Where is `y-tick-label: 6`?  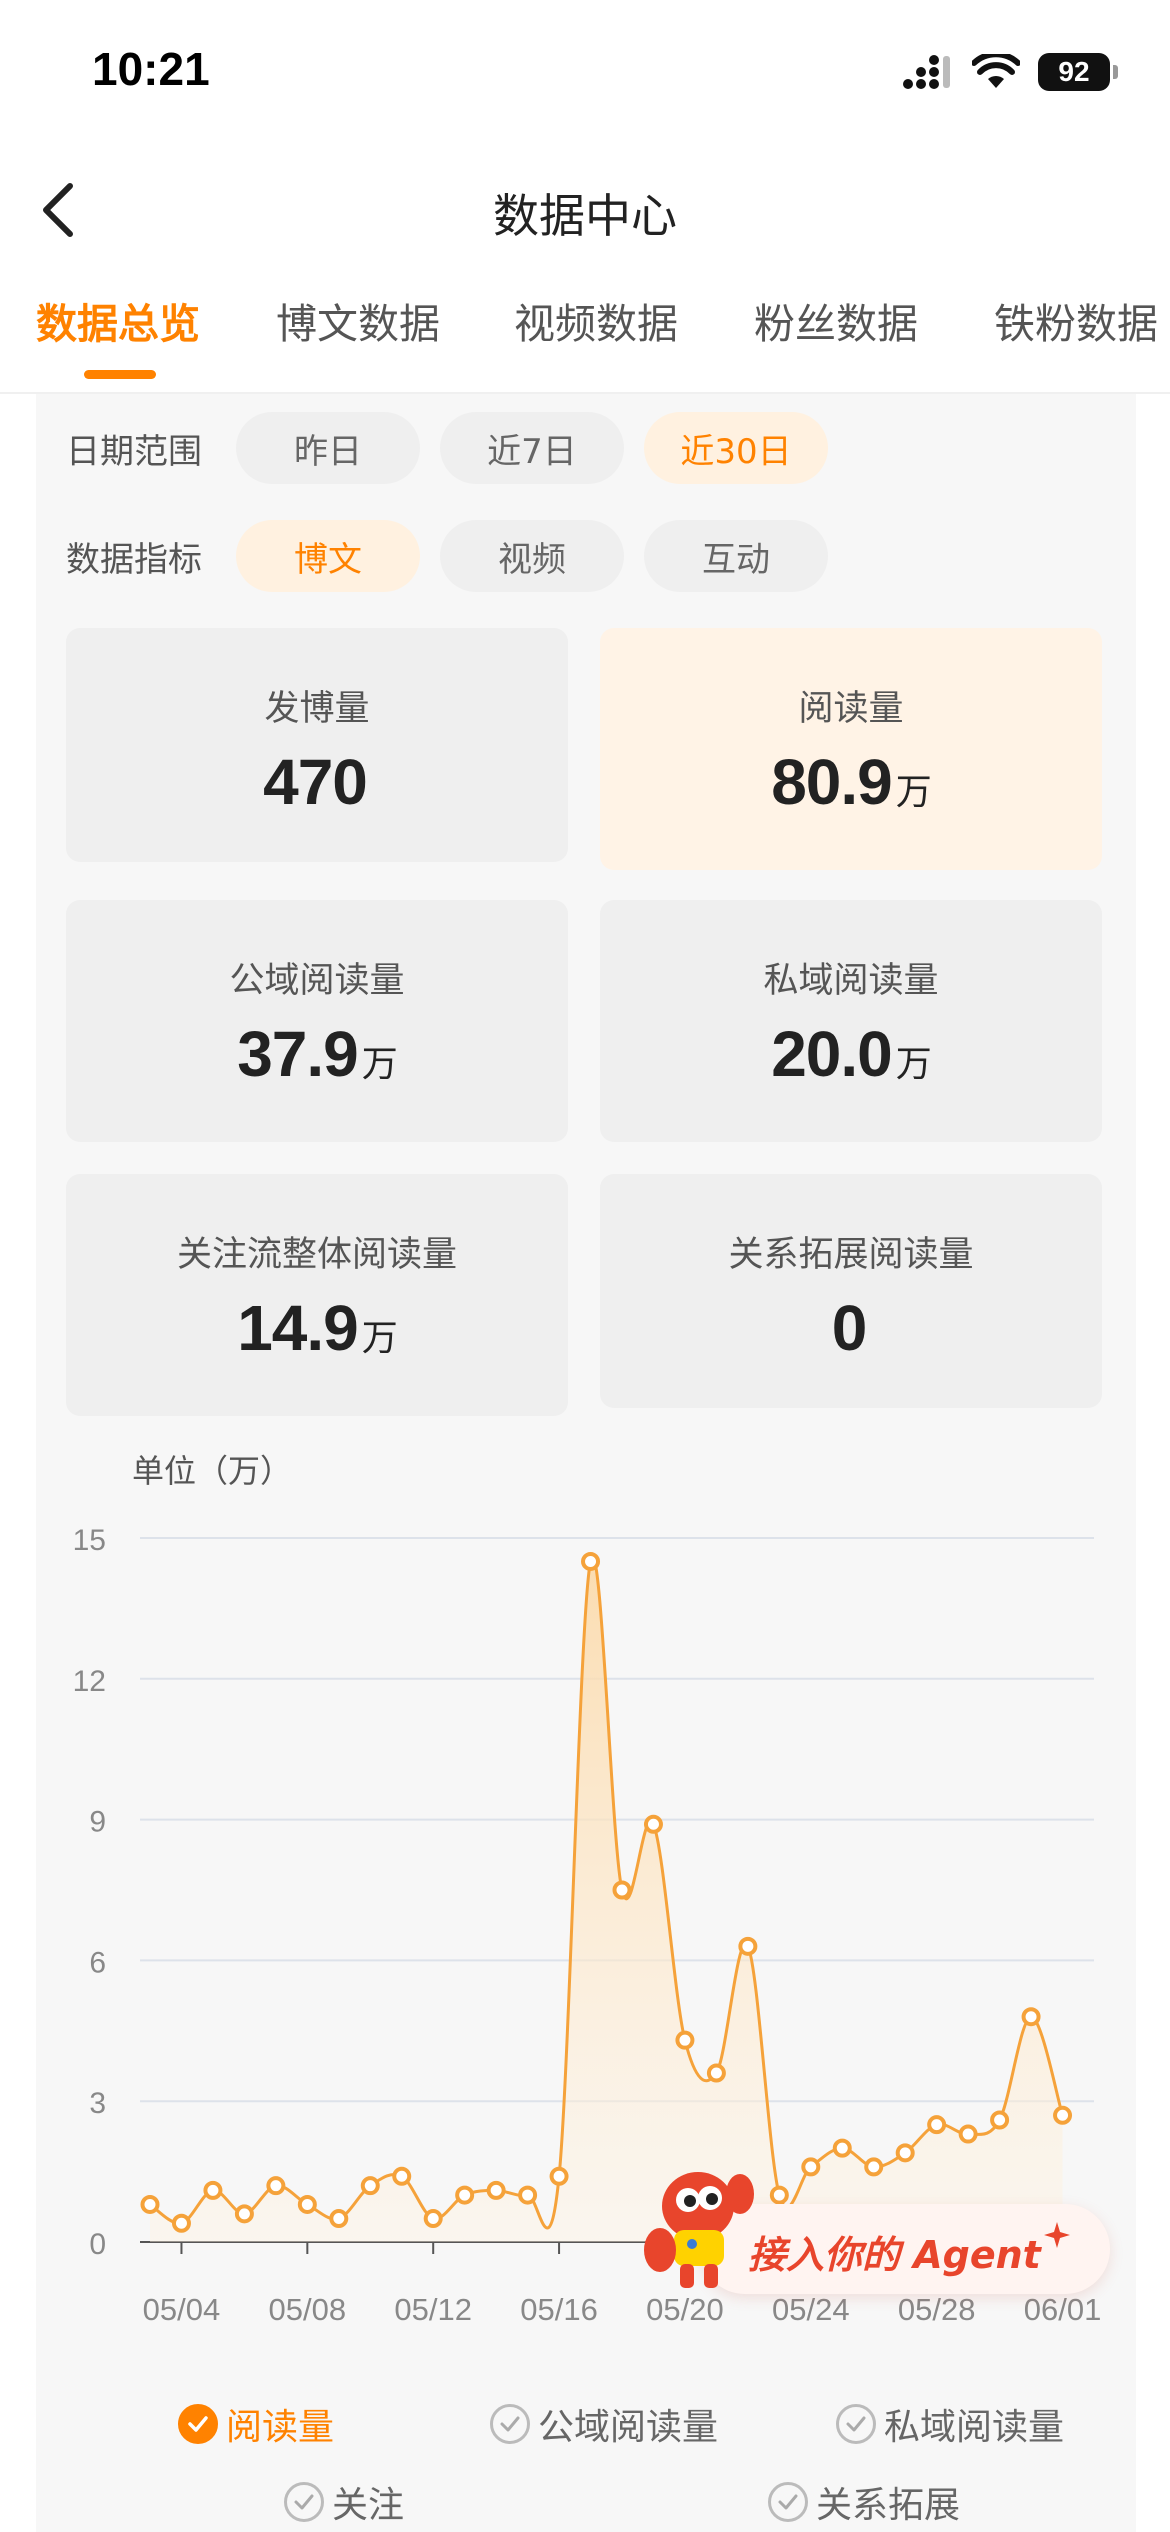 y-tick-label: 6 is located at coordinates (97, 1962).